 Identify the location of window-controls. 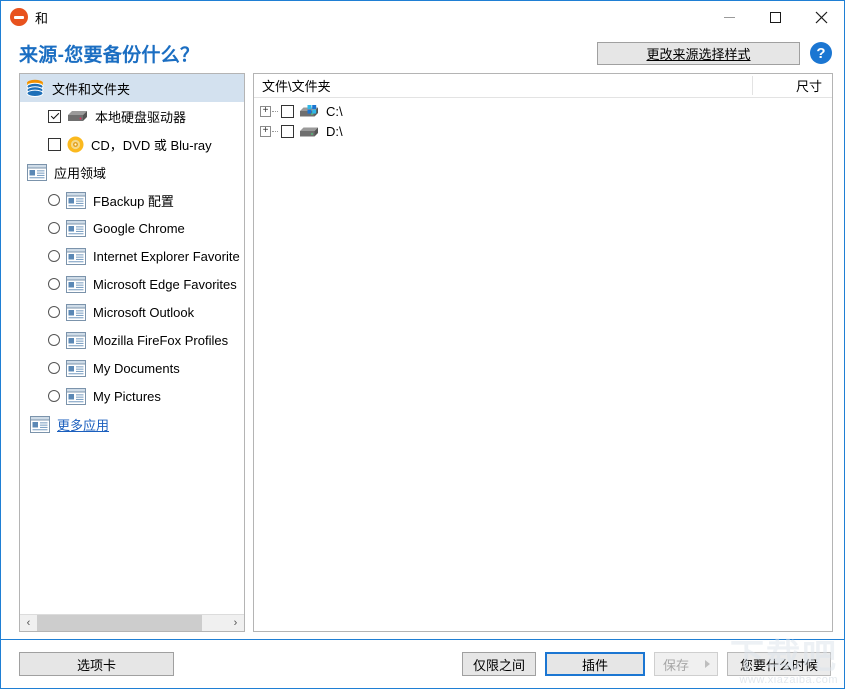
(775, 17).